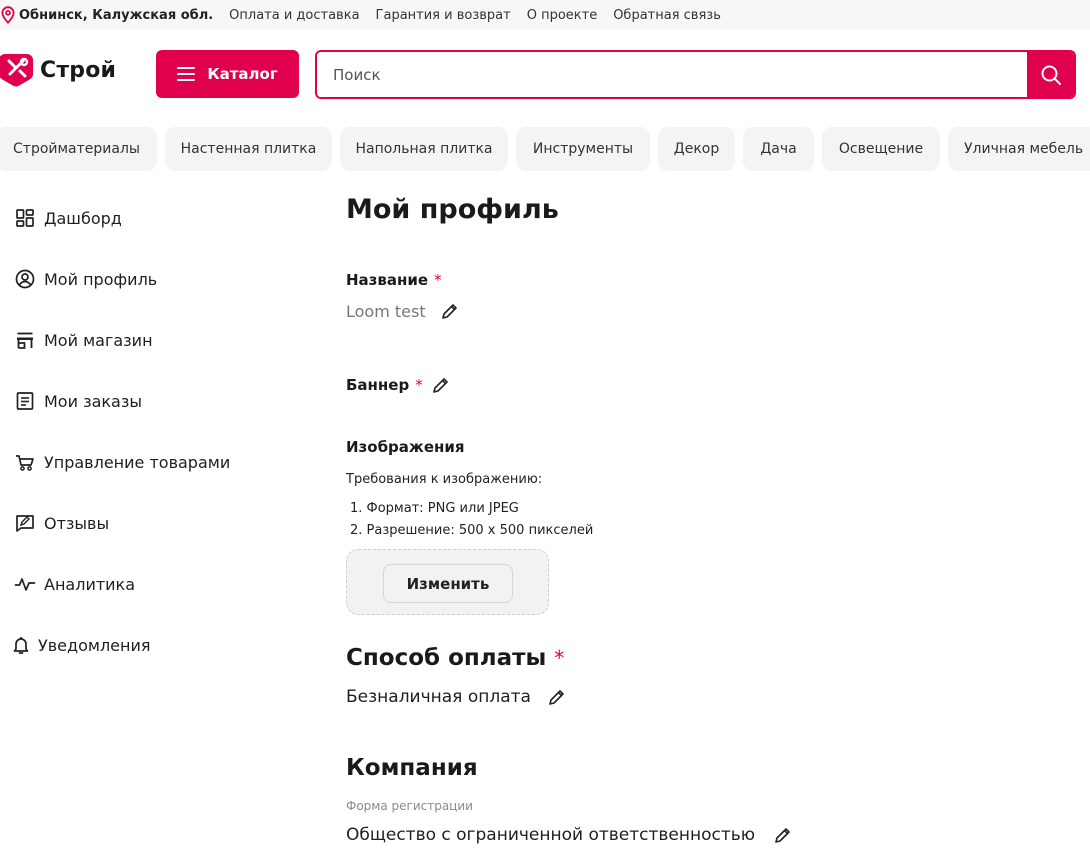  What do you see at coordinates (25, 463) in the screenshot?
I see `cart-icon` at bounding box center [25, 463].